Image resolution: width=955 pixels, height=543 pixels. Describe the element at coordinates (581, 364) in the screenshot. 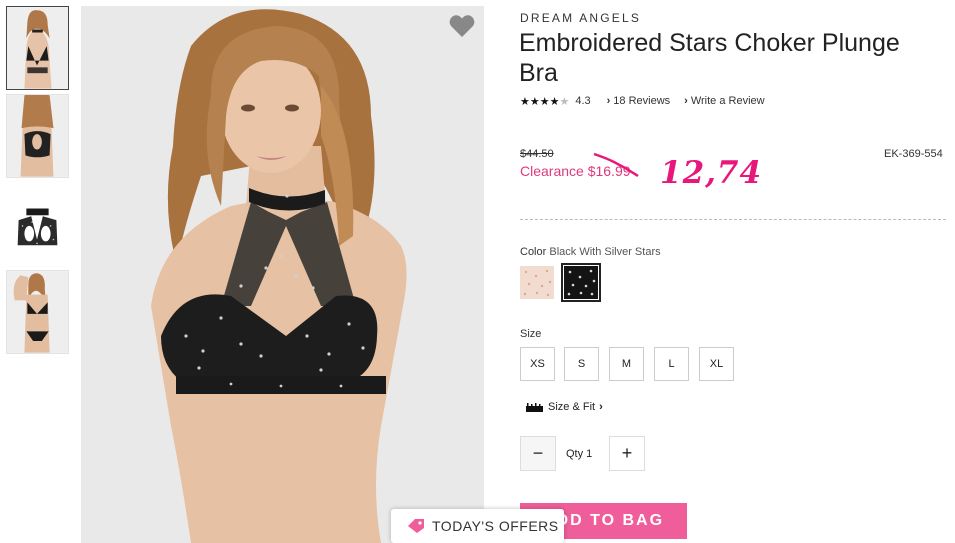

I see `size-option-s: S` at that location.